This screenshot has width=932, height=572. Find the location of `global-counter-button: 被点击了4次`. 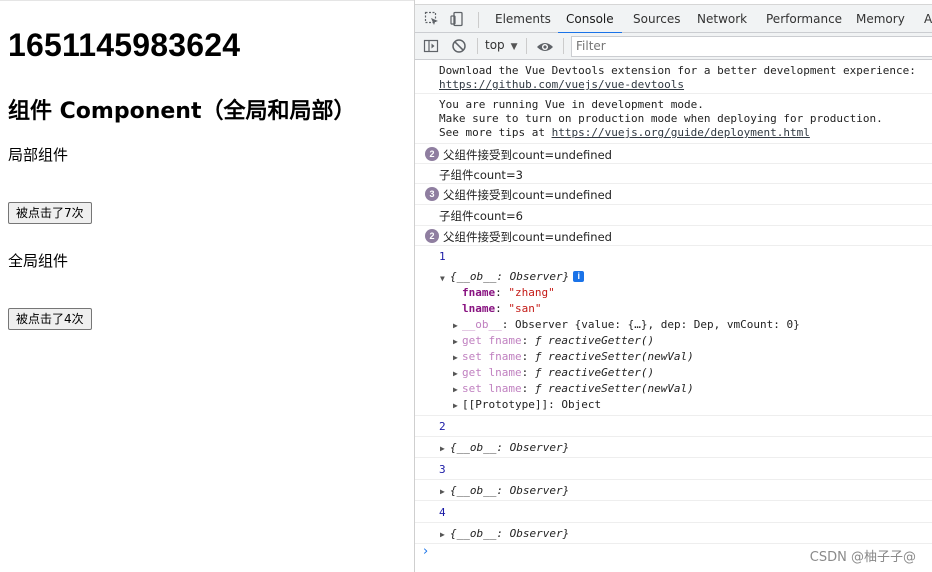

global-counter-button: 被点击了4次 is located at coordinates (50, 319).